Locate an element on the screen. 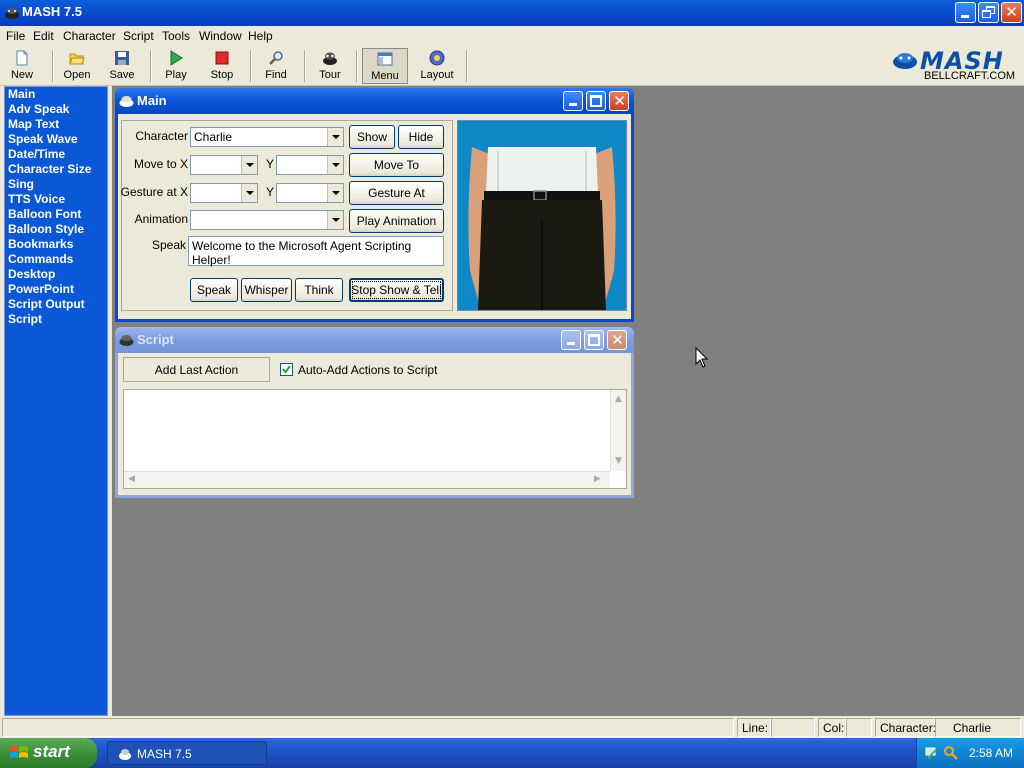 Image resolution: width=1024 pixels, height=768 pixels. menu-script: Script is located at coordinates (138, 36).